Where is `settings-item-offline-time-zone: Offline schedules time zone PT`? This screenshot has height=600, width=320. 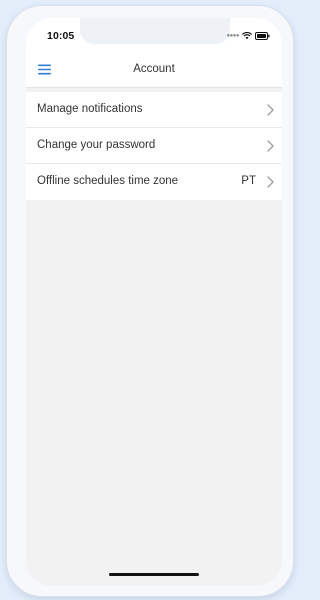 settings-item-offline-time-zone: Offline schedules time zone PT is located at coordinates (154, 182).